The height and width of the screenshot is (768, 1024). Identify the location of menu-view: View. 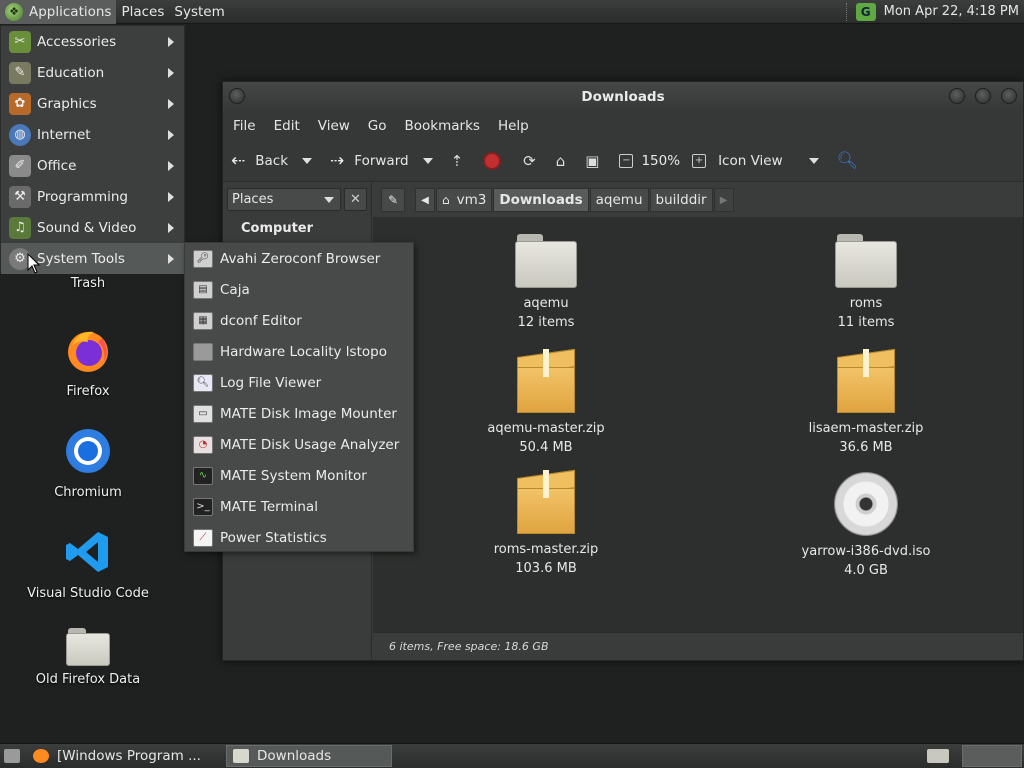
(334, 126).